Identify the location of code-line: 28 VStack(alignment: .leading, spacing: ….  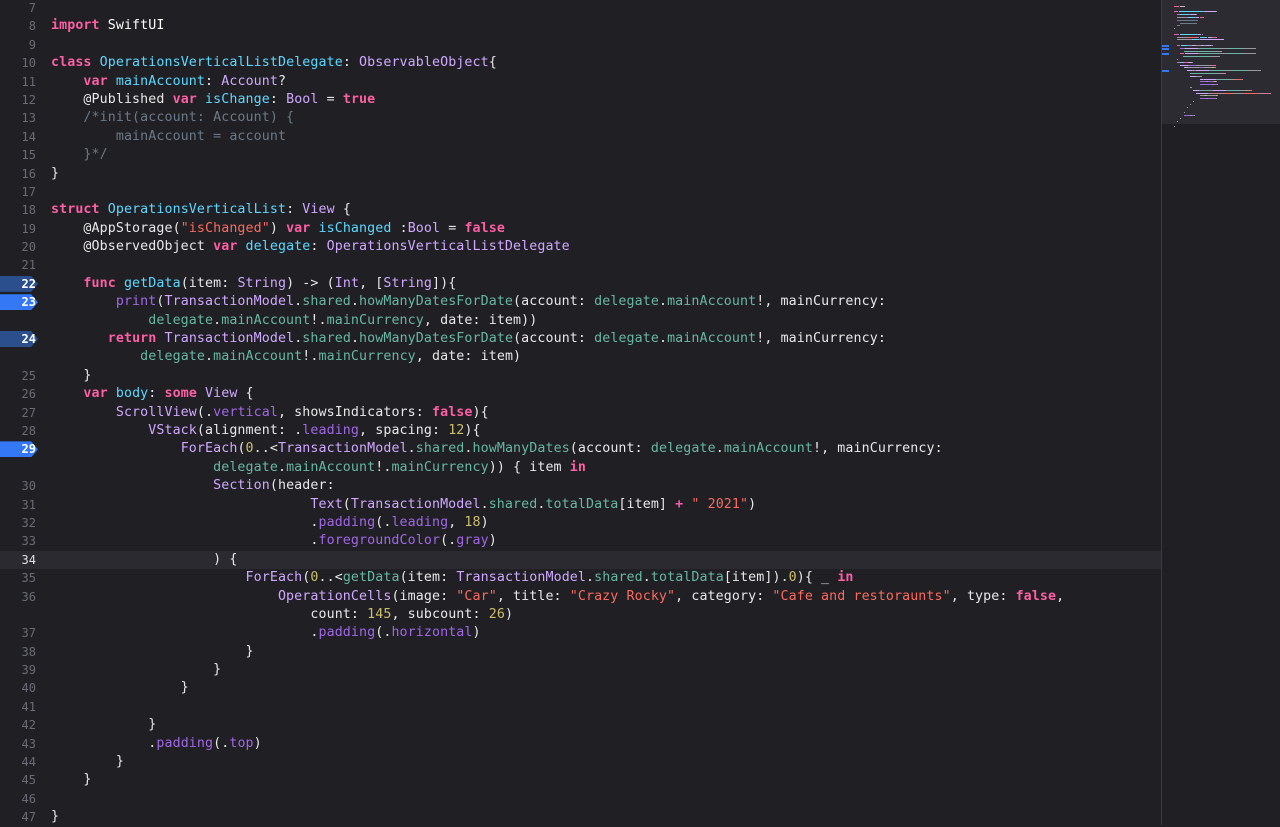
(580, 431).